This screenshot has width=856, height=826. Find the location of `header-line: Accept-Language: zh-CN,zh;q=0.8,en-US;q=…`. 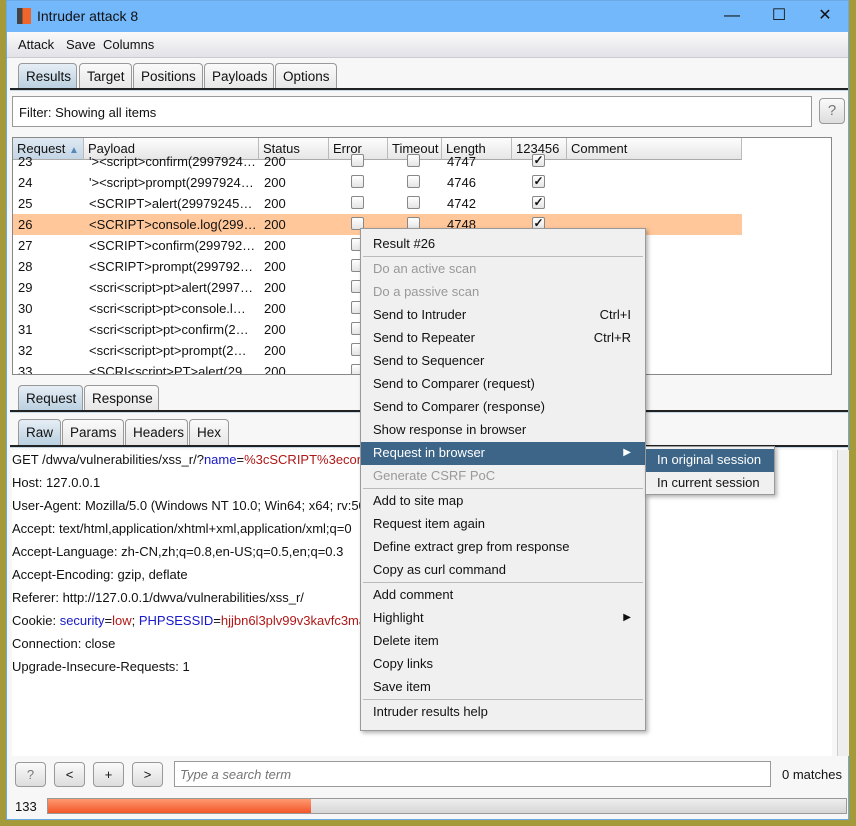

header-line: Accept-Language: zh-CN,zh;q=0.8,en-US;q=… is located at coordinates (178, 551).